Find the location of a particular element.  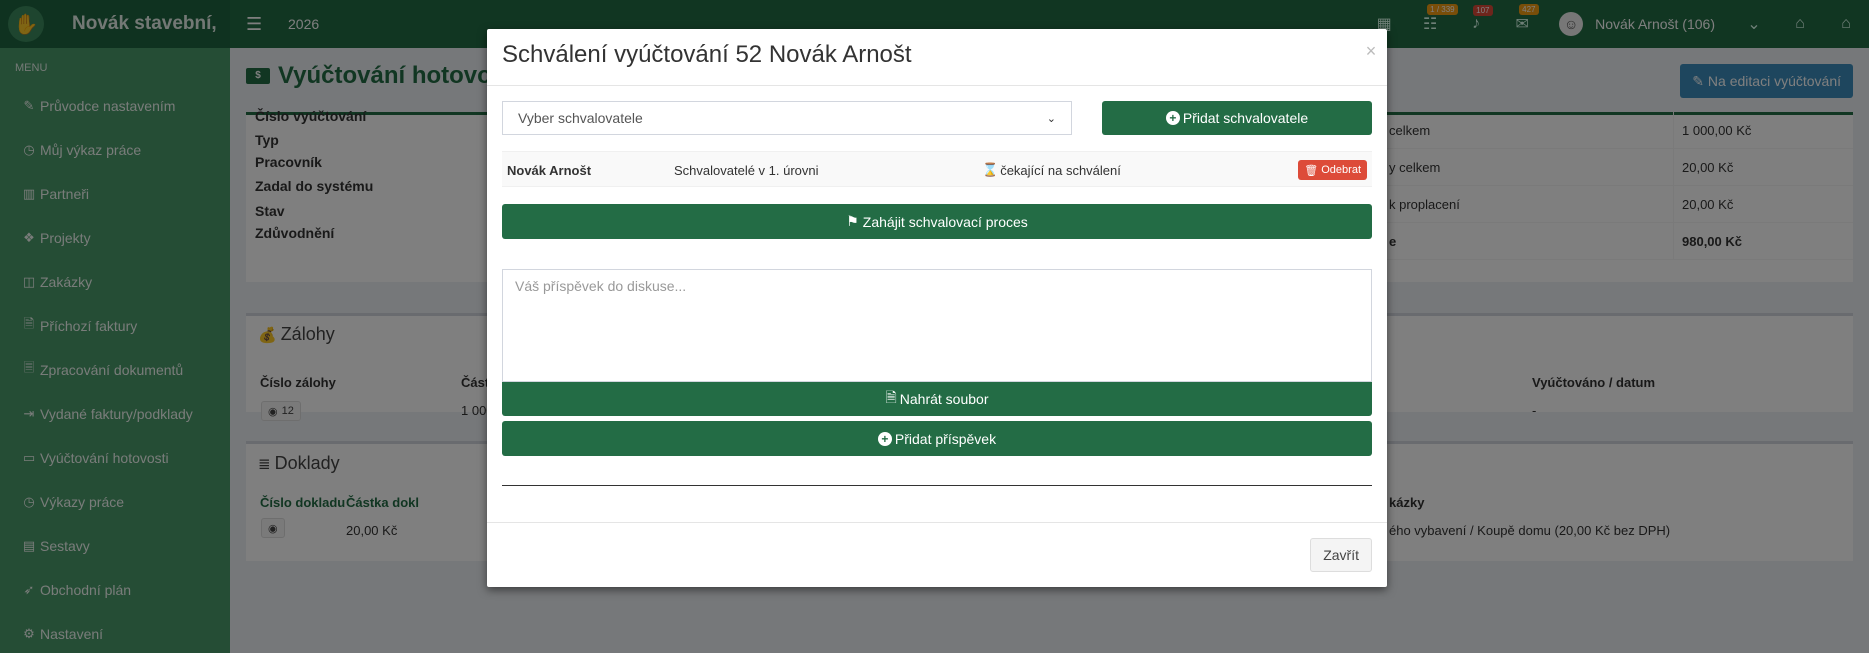

flag-icon: ⚑ is located at coordinates (852, 221).